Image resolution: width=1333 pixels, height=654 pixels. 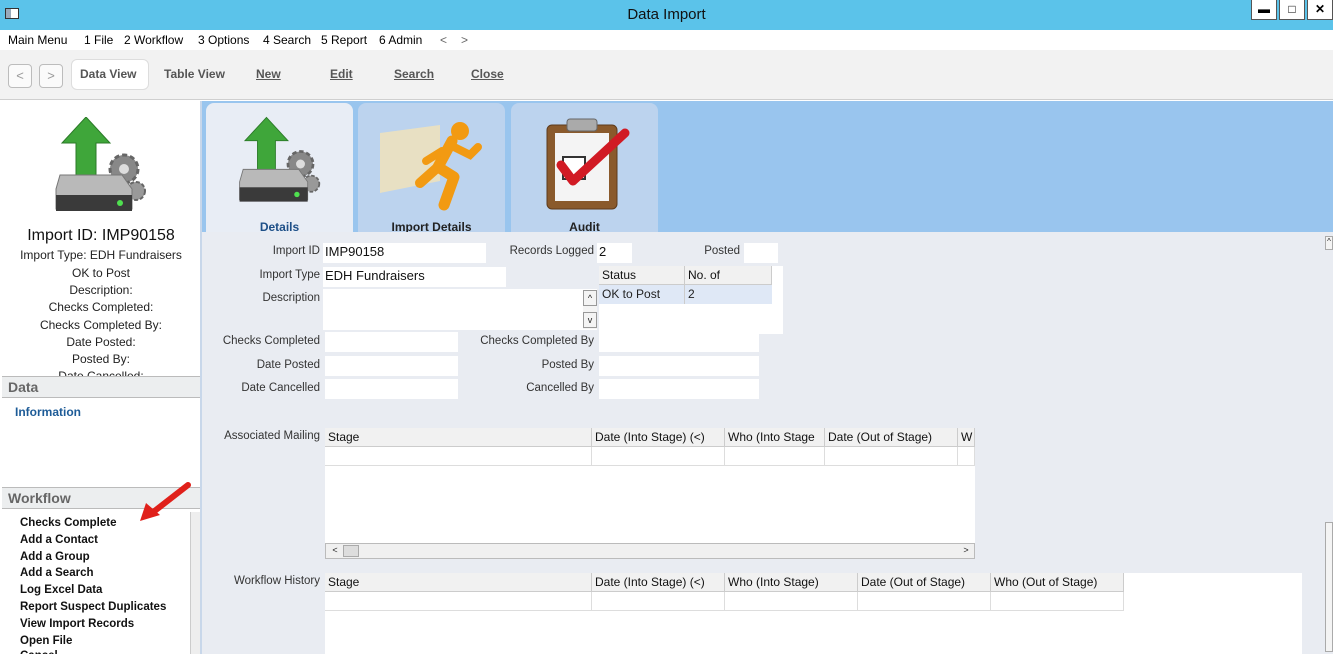 I want to click on data-section-header: Data, so click(x=101, y=387).